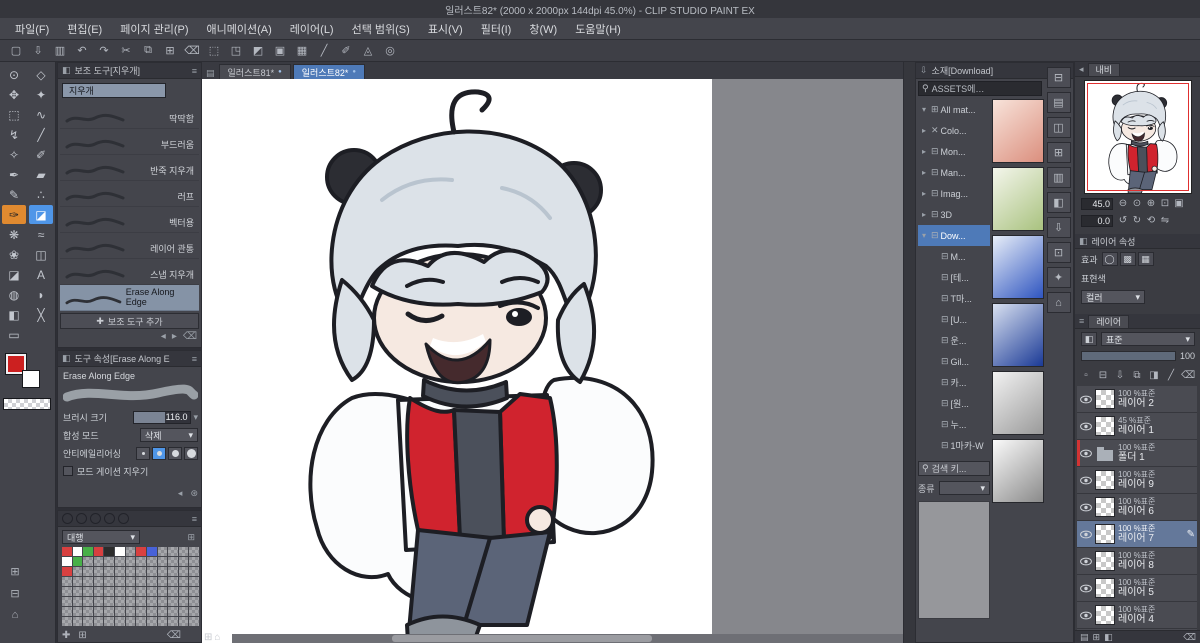 The image size is (1200, 643). I want to click on tool-button: ╱, so click(41, 134).